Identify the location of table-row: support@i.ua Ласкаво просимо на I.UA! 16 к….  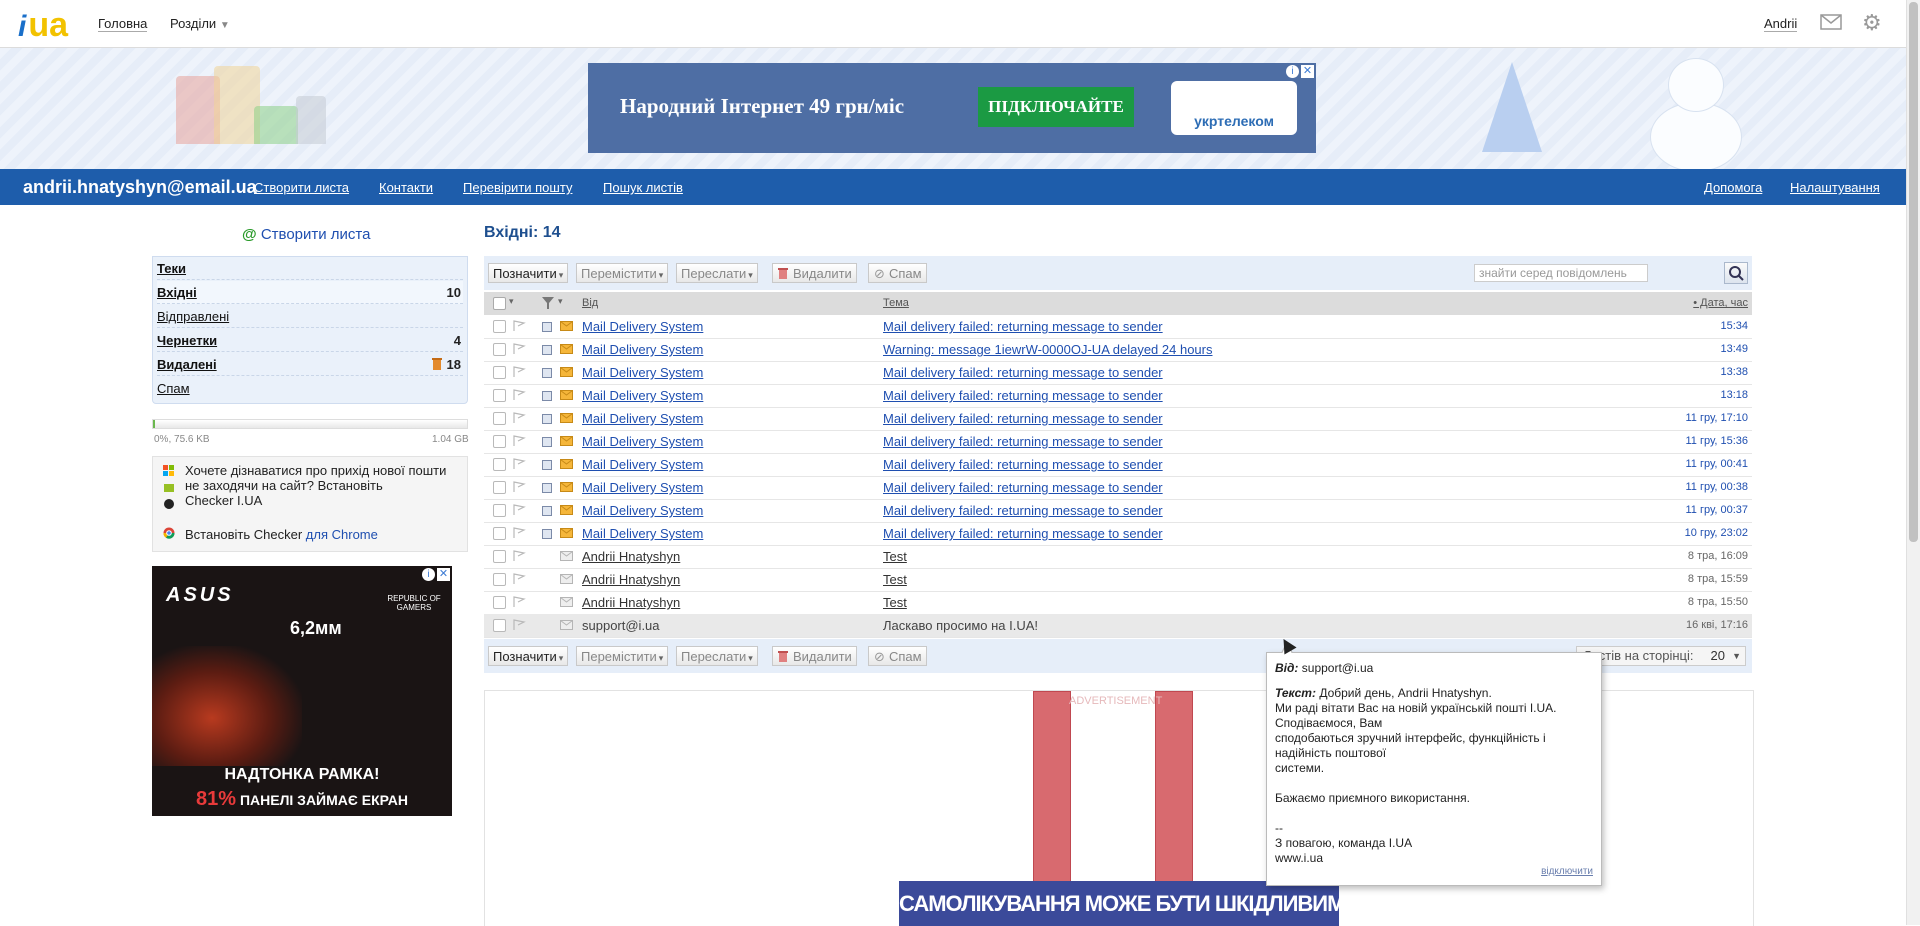
(1118, 626).